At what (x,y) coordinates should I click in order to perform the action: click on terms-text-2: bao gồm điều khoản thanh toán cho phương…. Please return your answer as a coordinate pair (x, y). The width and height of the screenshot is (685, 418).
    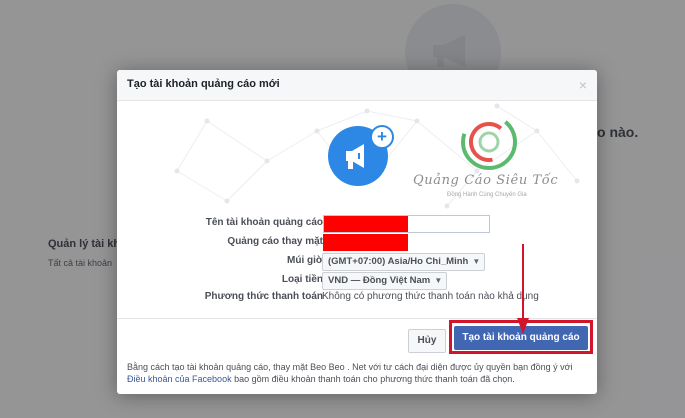
    Looking at the image, I should click on (373, 379).